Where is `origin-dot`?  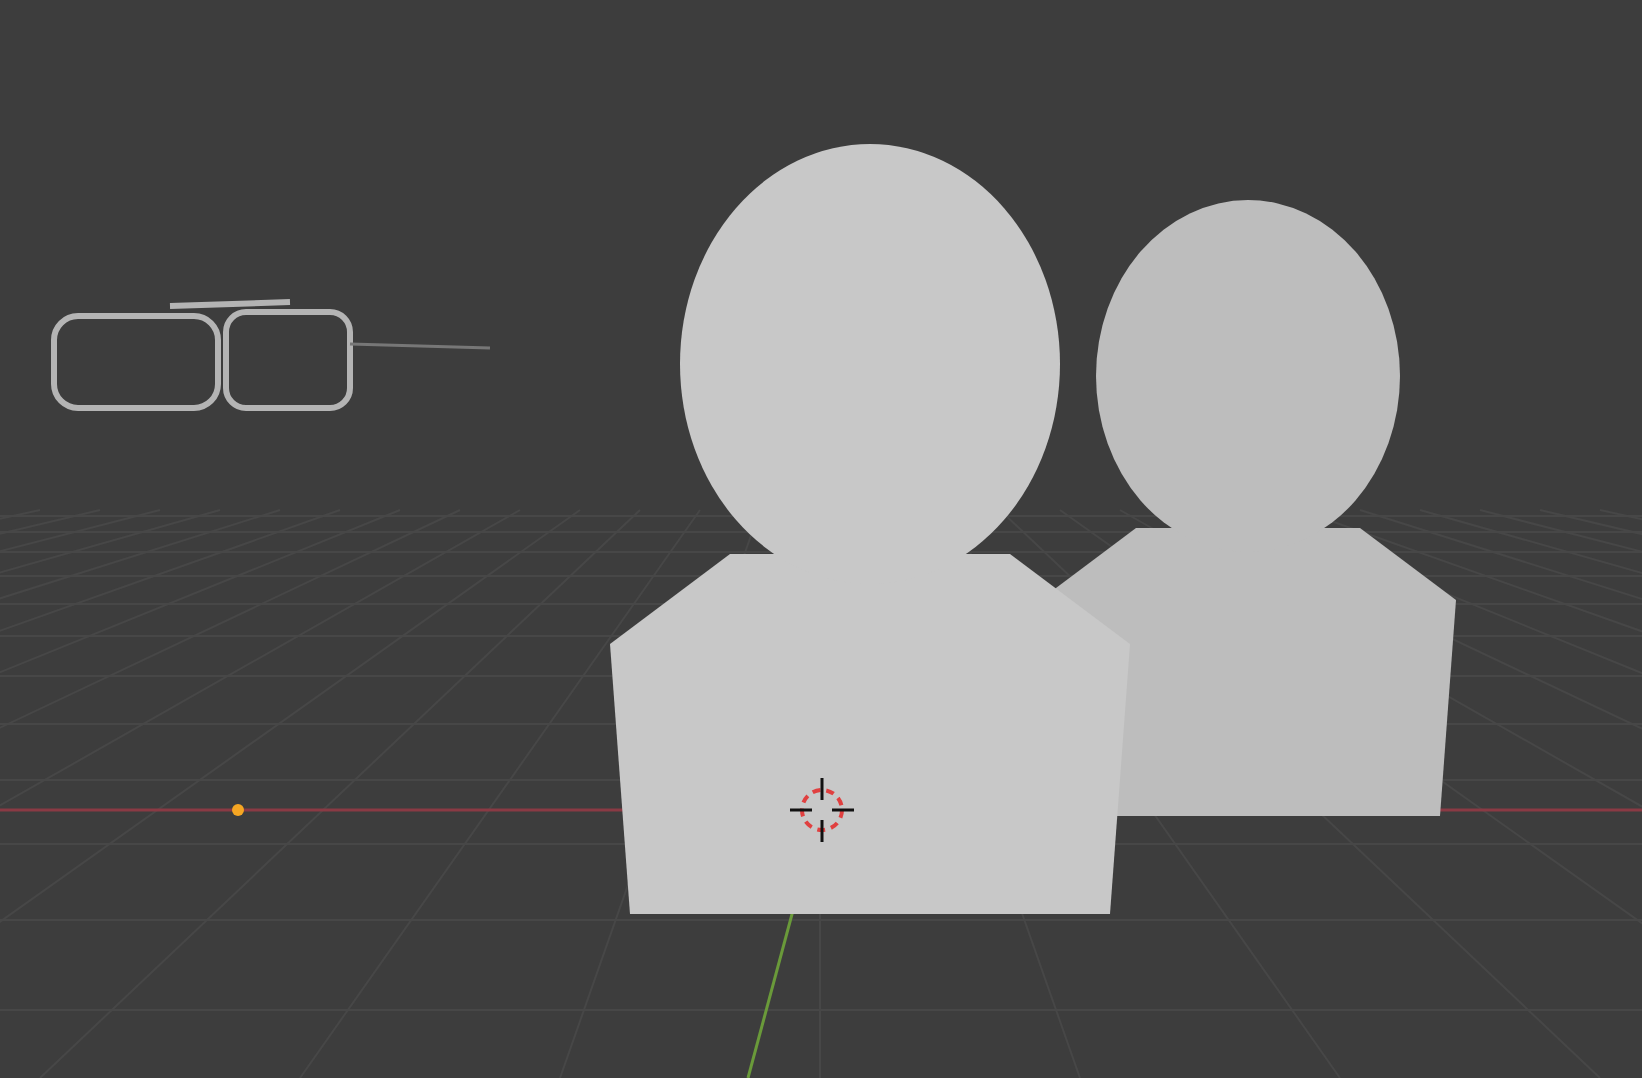 origin-dot is located at coordinates (238, 810).